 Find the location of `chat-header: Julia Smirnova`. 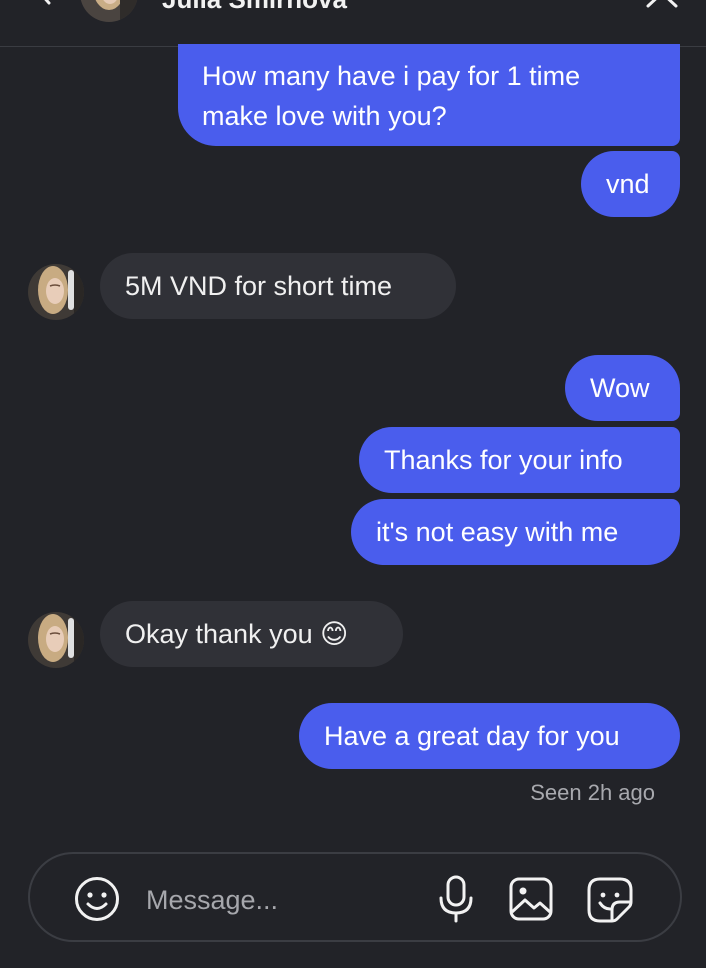

chat-header: Julia Smirnova is located at coordinates (353, 23).